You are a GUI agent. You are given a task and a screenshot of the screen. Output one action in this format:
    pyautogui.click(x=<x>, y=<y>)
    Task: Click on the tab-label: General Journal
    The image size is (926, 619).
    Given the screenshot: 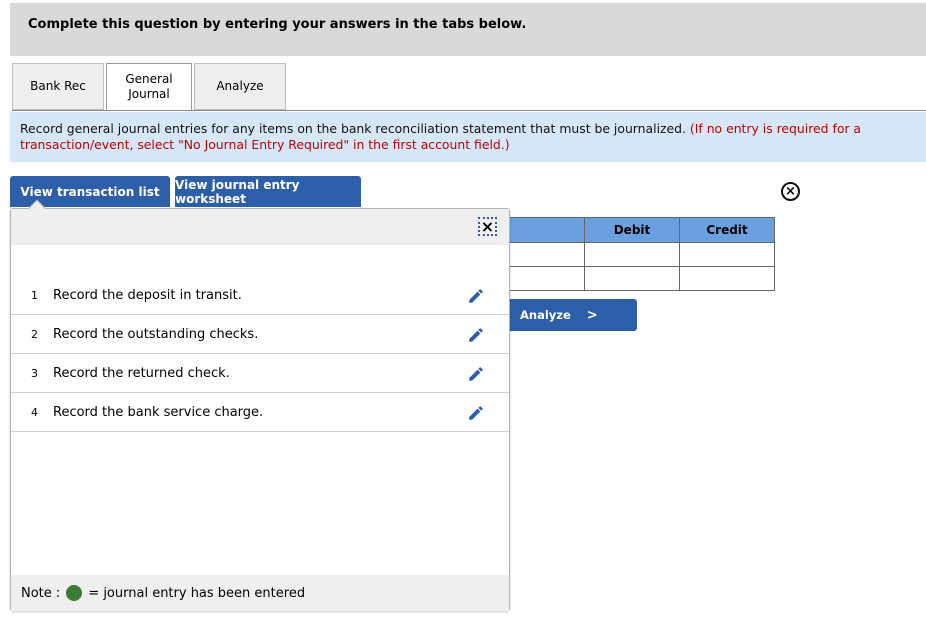 What is the action you would take?
    pyautogui.click(x=149, y=86)
    